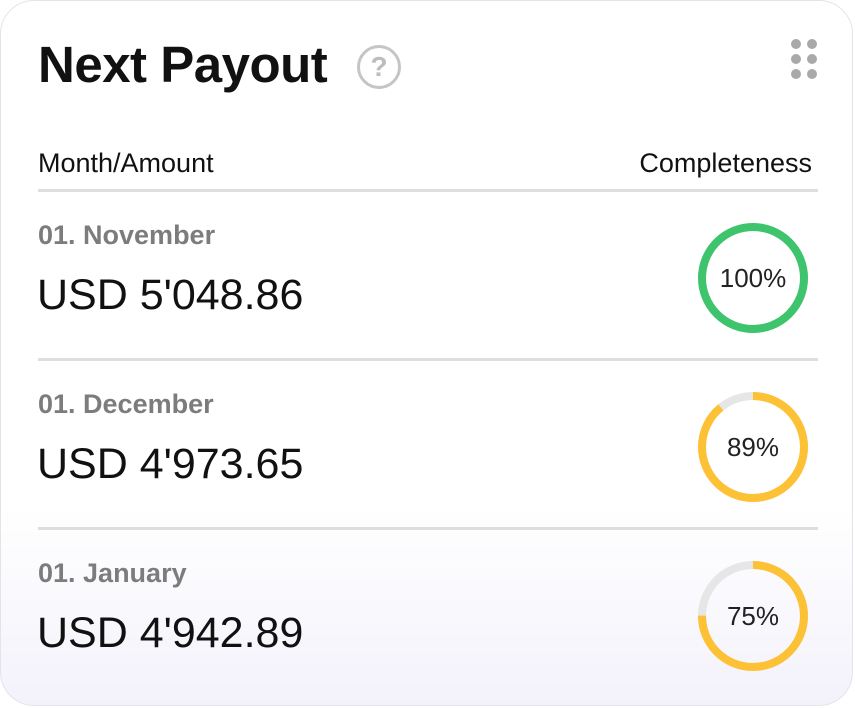 The width and height of the screenshot is (855, 708). Describe the element at coordinates (127, 235) in the screenshot. I see `payout-month: 01. November` at that location.